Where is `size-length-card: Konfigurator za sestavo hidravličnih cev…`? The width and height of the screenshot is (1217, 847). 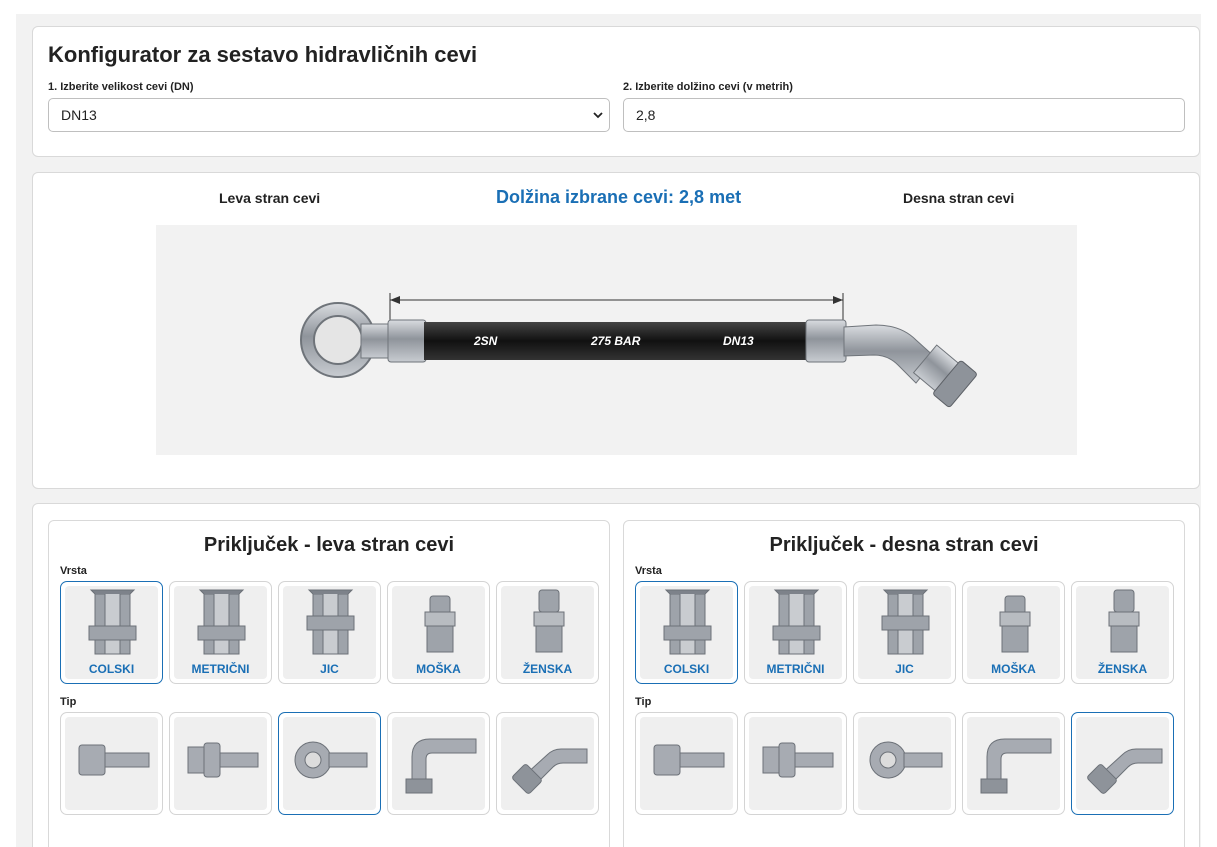 size-length-card: Konfigurator za sestavo hidravličnih cev… is located at coordinates (616, 91).